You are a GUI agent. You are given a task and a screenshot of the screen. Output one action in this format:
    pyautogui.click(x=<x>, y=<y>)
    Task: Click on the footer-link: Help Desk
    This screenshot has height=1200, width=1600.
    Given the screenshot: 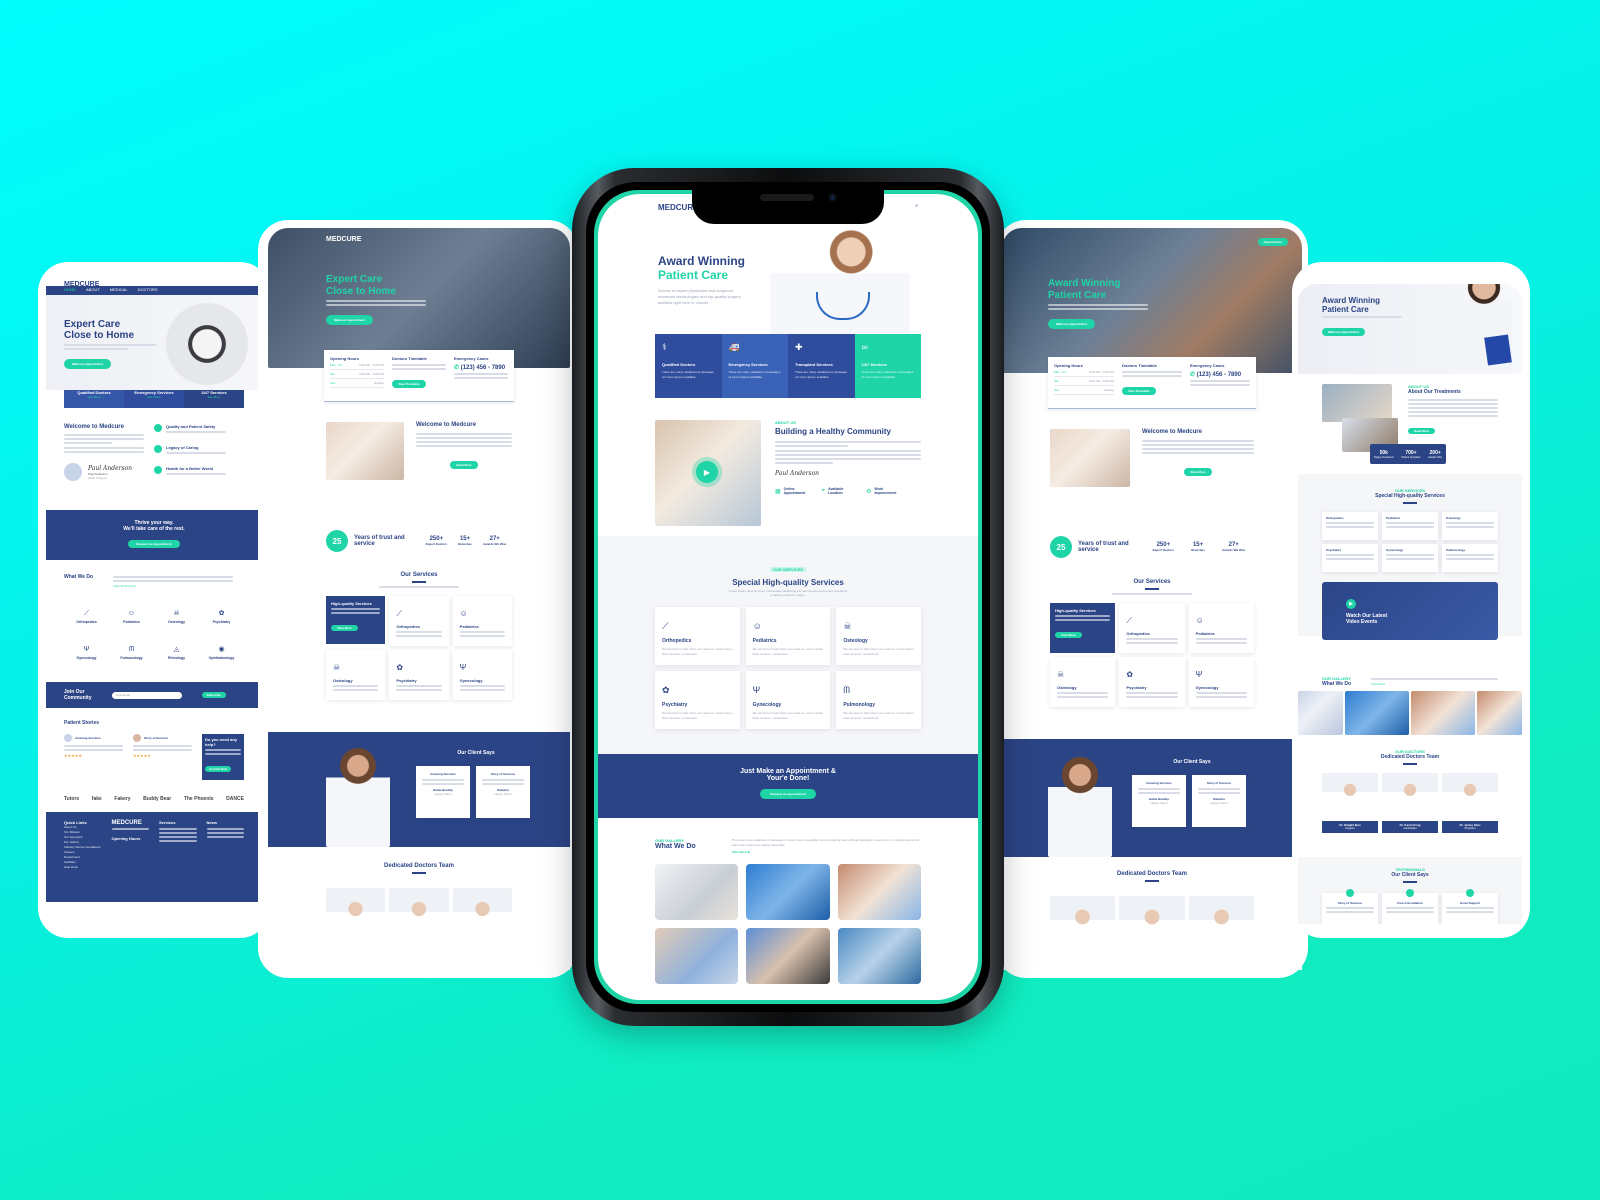 What is the action you would take?
    pyautogui.click(x=83, y=867)
    